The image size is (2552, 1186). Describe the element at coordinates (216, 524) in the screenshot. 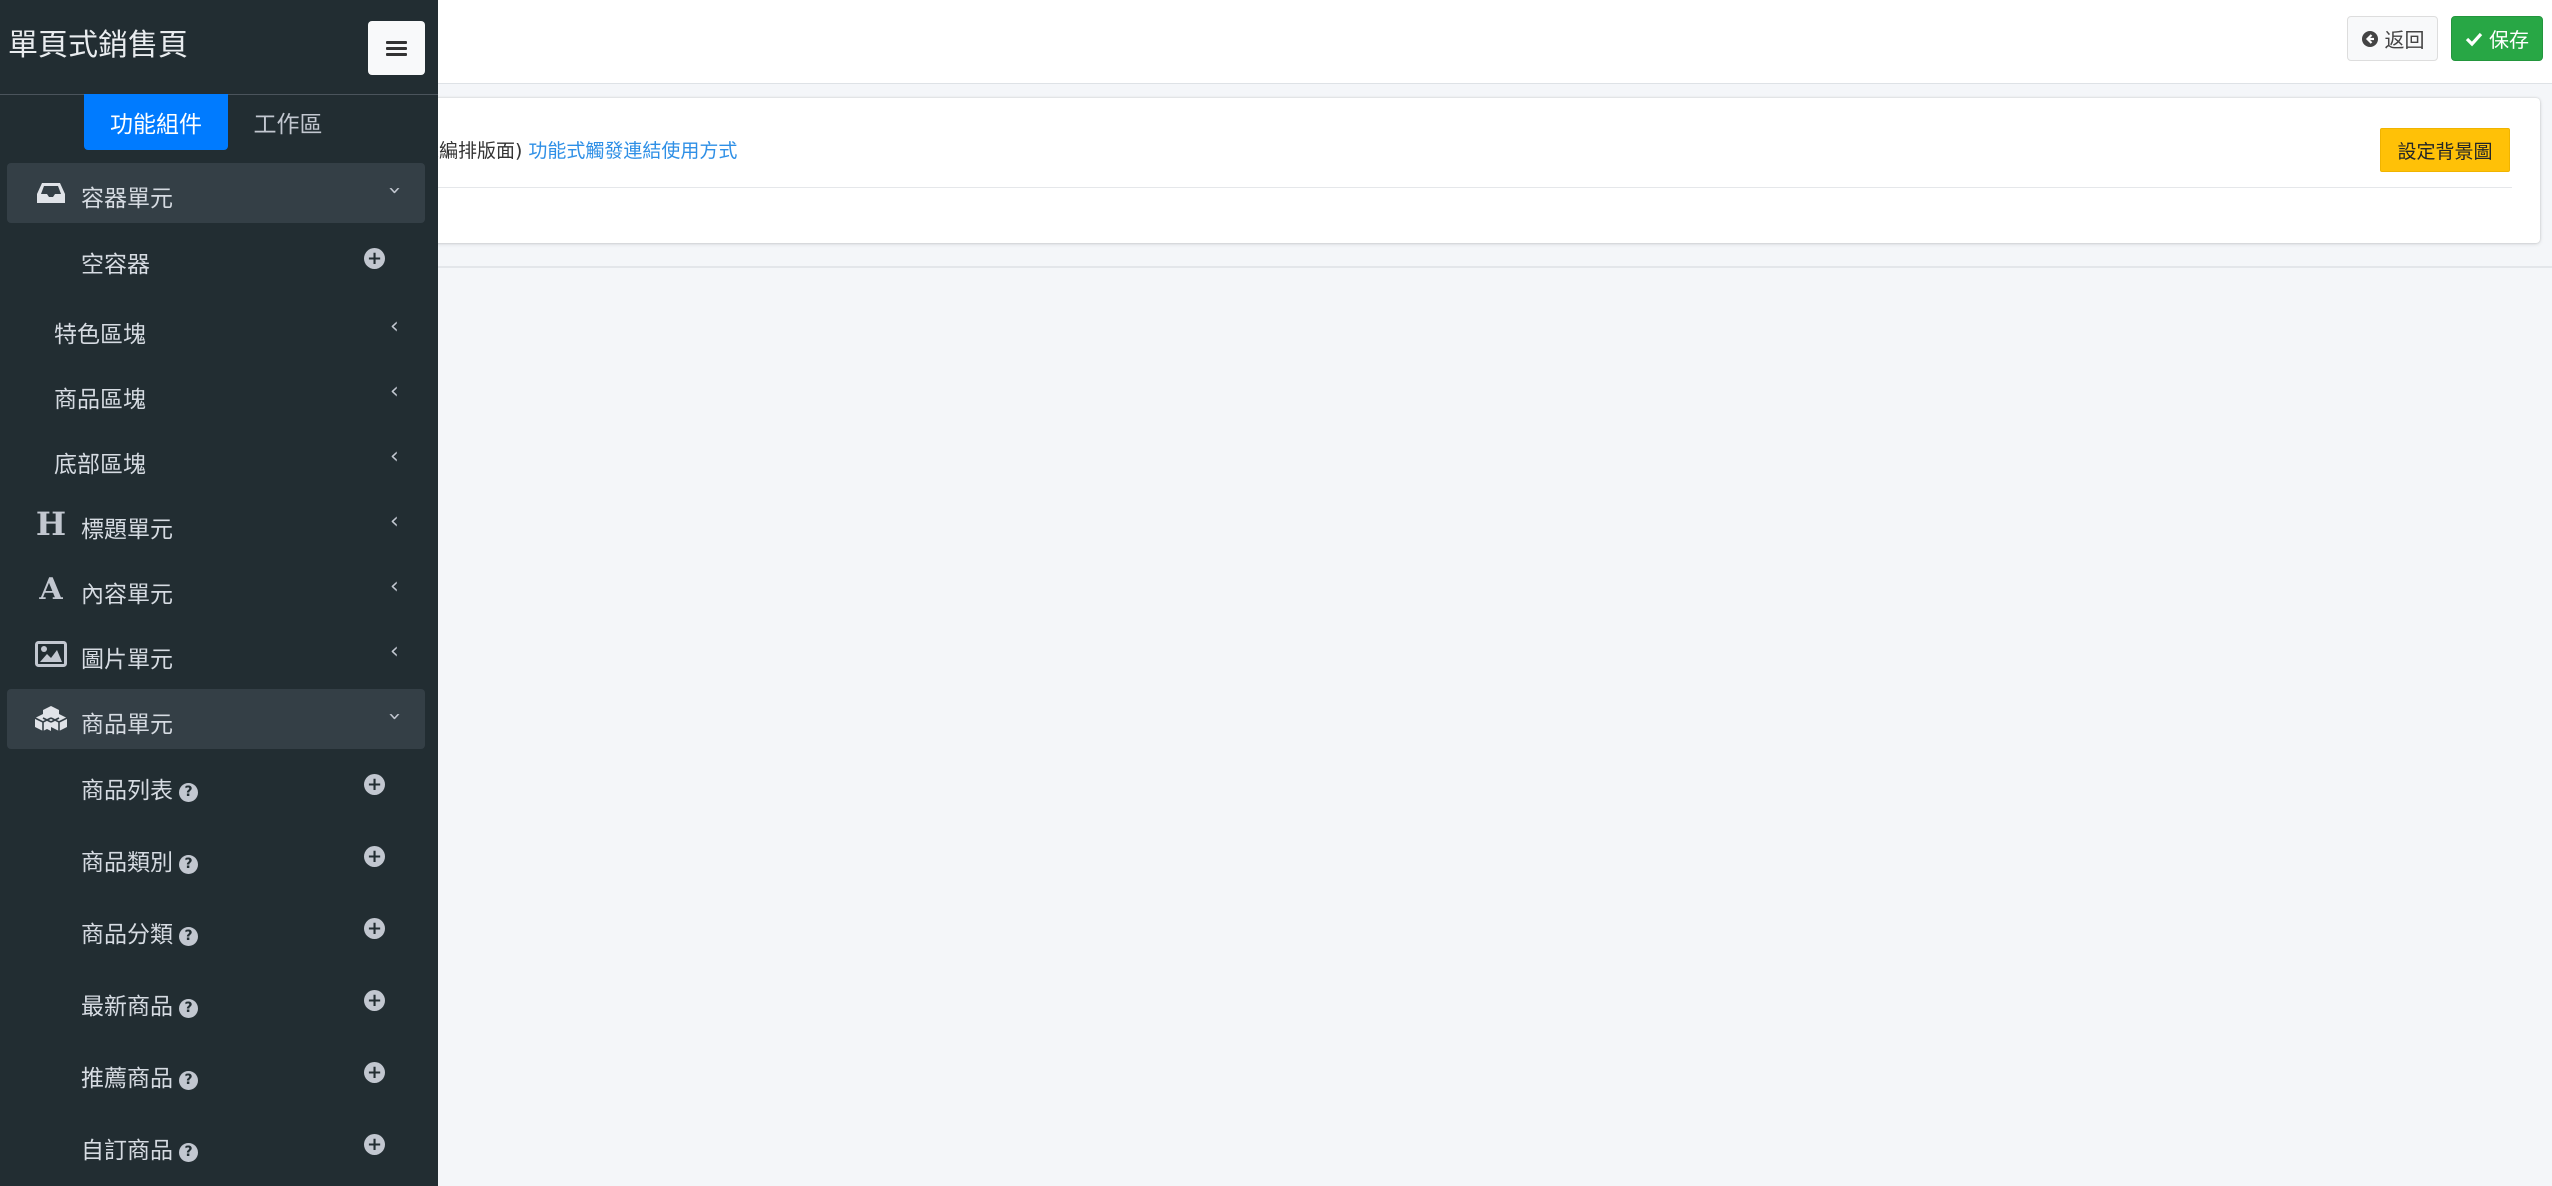

I see `sidebar-item-heading: H 標題單元 ‹` at that location.